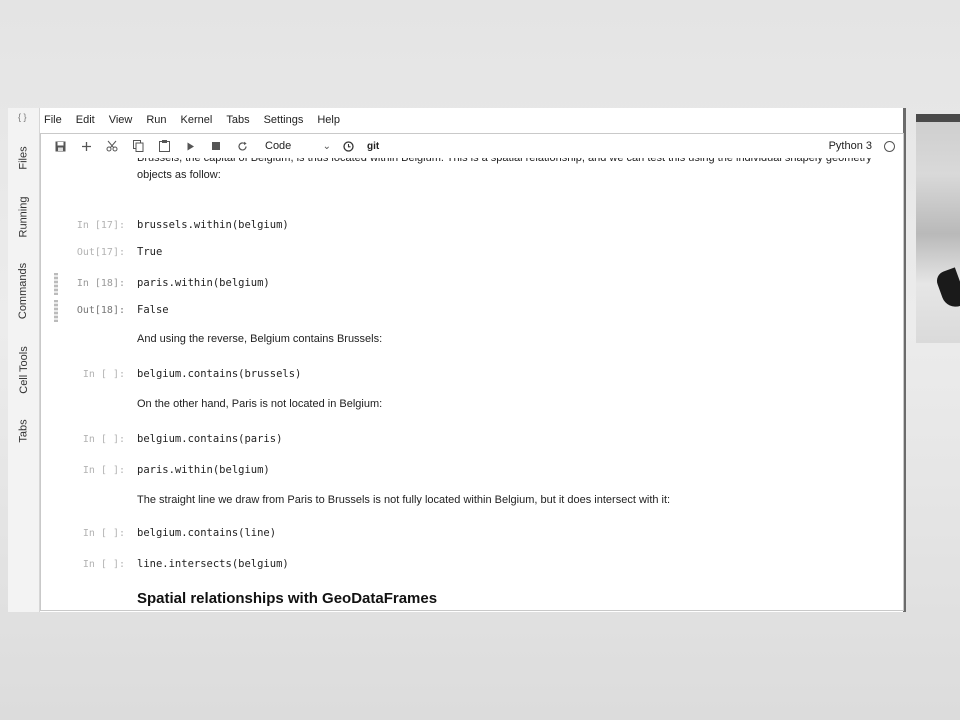 This screenshot has height=720, width=960. Describe the element at coordinates (237, 120) in the screenshot. I see `menu-tabs: Tabs` at that location.